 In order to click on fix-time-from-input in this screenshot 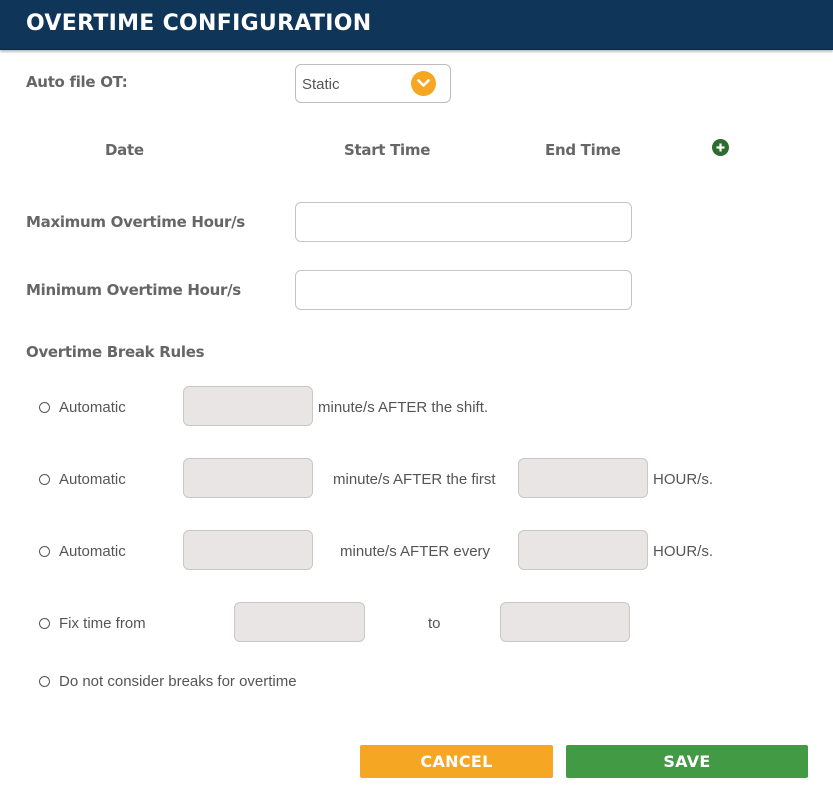, I will do `click(299, 622)`.